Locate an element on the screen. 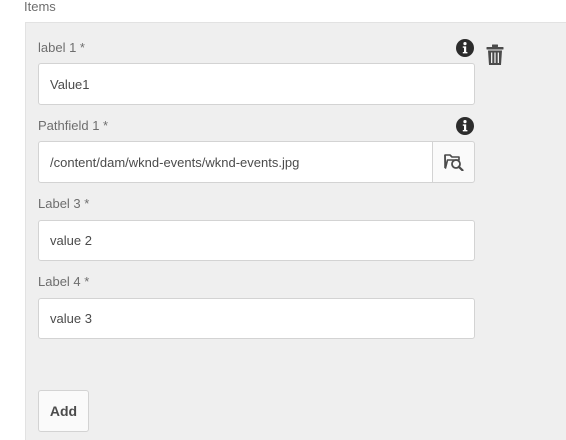 Image resolution: width=566 pixels, height=440 pixels. field-3-label: Label 3 * is located at coordinates (64, 203).